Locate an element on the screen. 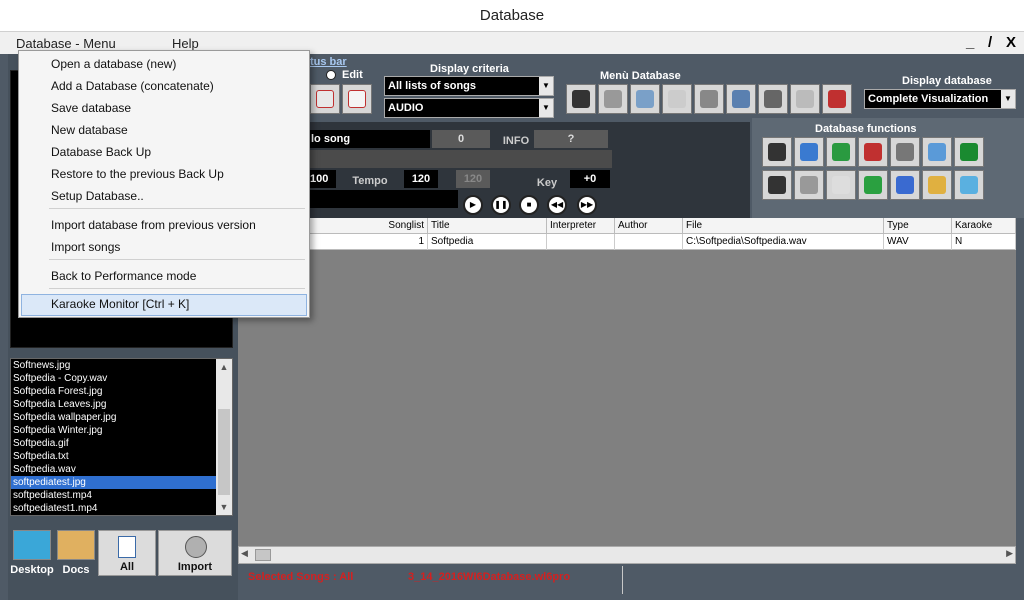 The image size is (1024, 600). file-list-item: Softpedia Winter.jpg is located at coordinates (114, 430).